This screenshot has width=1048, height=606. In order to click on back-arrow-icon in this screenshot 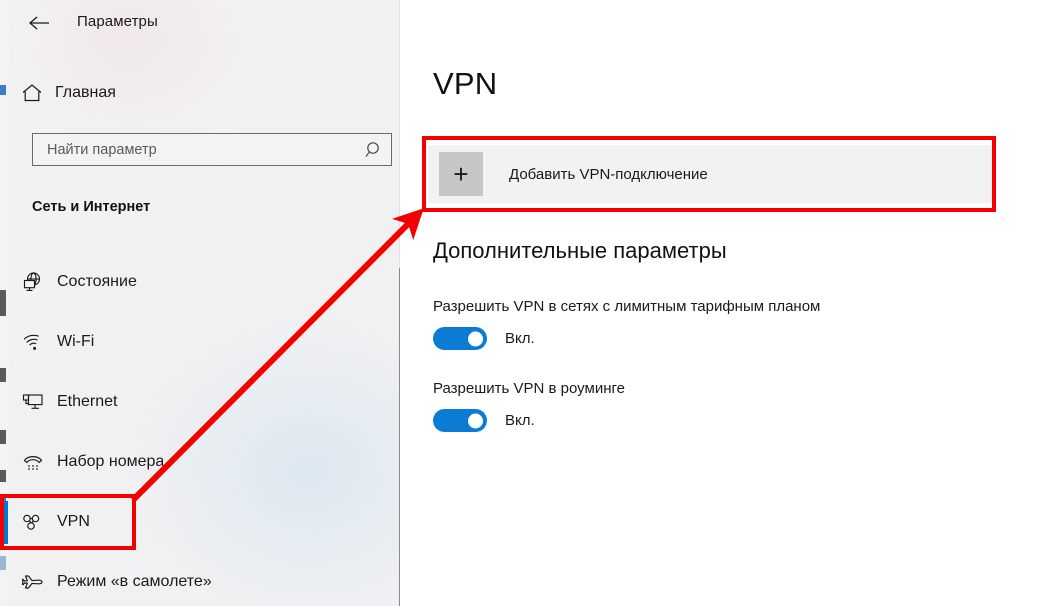, I will do `click(39, 23)`.